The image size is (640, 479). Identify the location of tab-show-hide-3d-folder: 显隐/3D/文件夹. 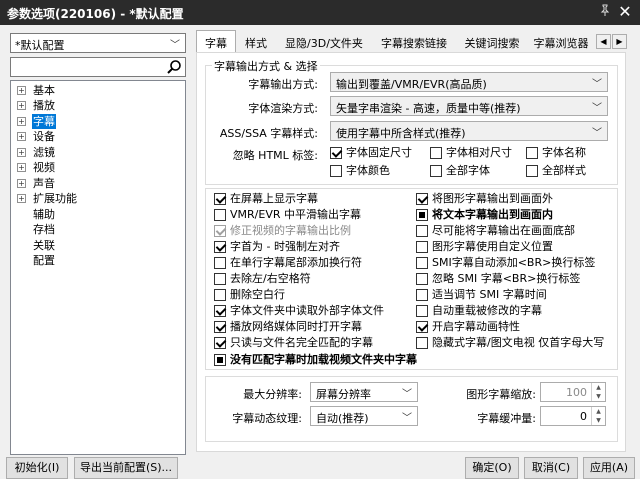
(324, 42).